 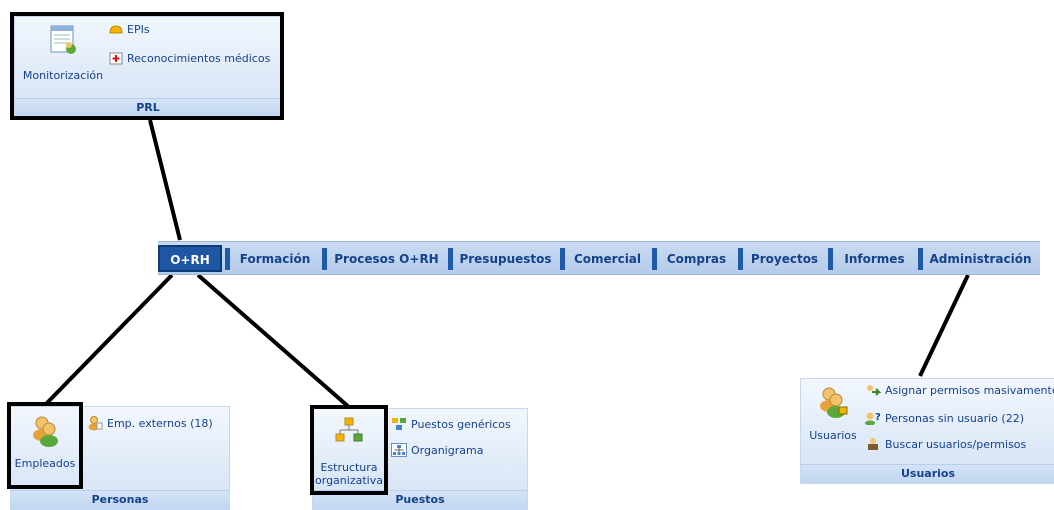 I want to click on epis-button: EPIs, so click(x=129, y=29).